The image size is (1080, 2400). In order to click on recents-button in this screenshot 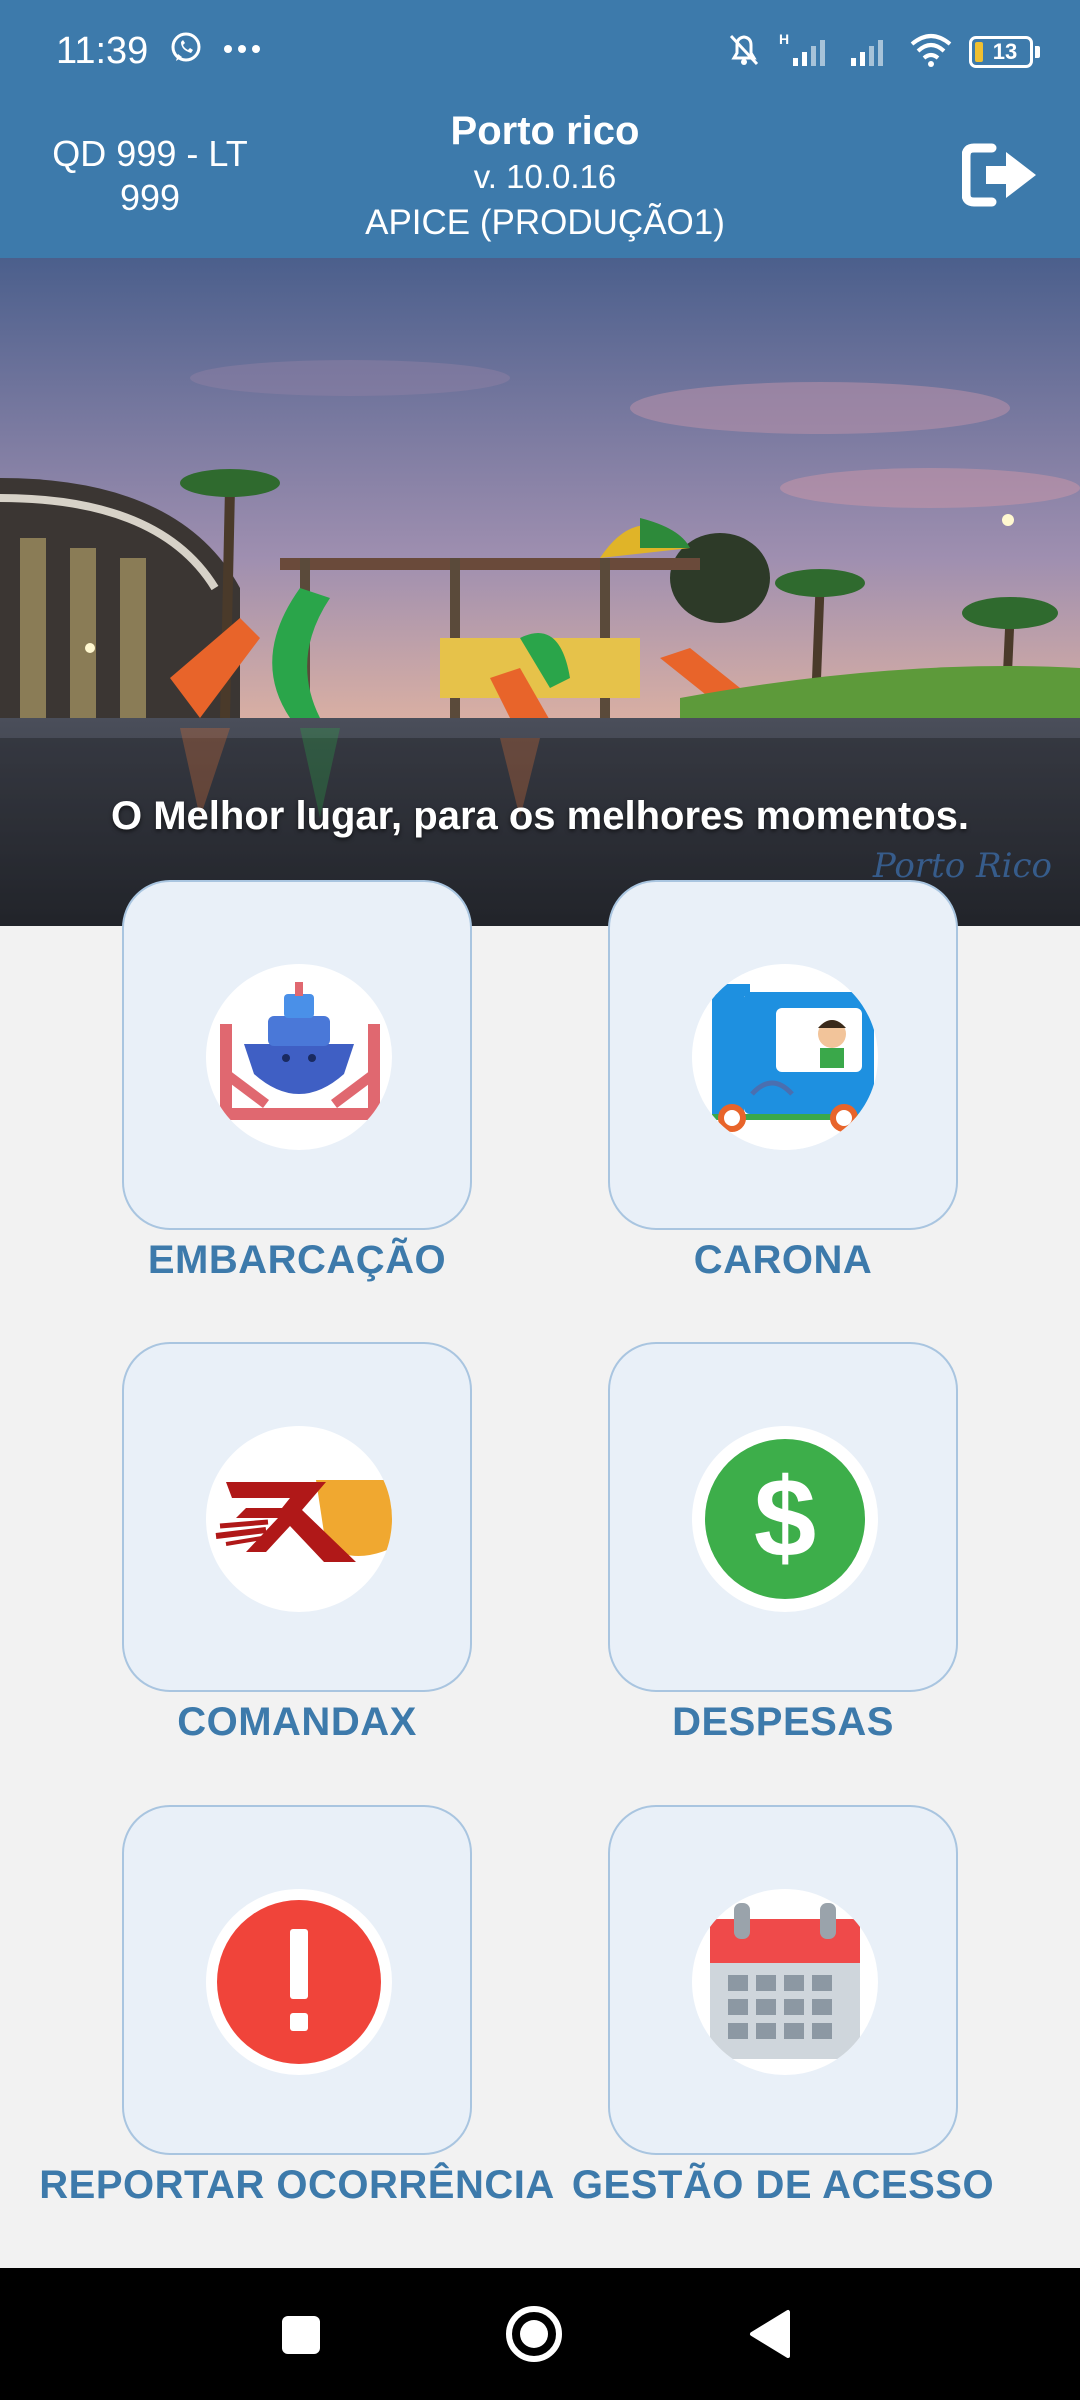, I will do `click(300, 2334)`.